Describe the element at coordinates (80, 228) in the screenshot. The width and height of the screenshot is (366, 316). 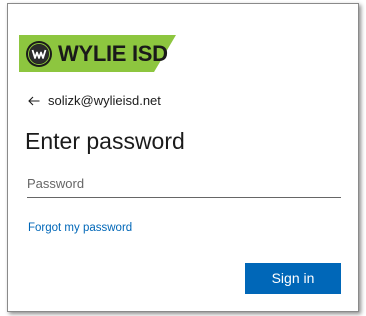
I see `forgot-password-link: Forgot my password` at that location.